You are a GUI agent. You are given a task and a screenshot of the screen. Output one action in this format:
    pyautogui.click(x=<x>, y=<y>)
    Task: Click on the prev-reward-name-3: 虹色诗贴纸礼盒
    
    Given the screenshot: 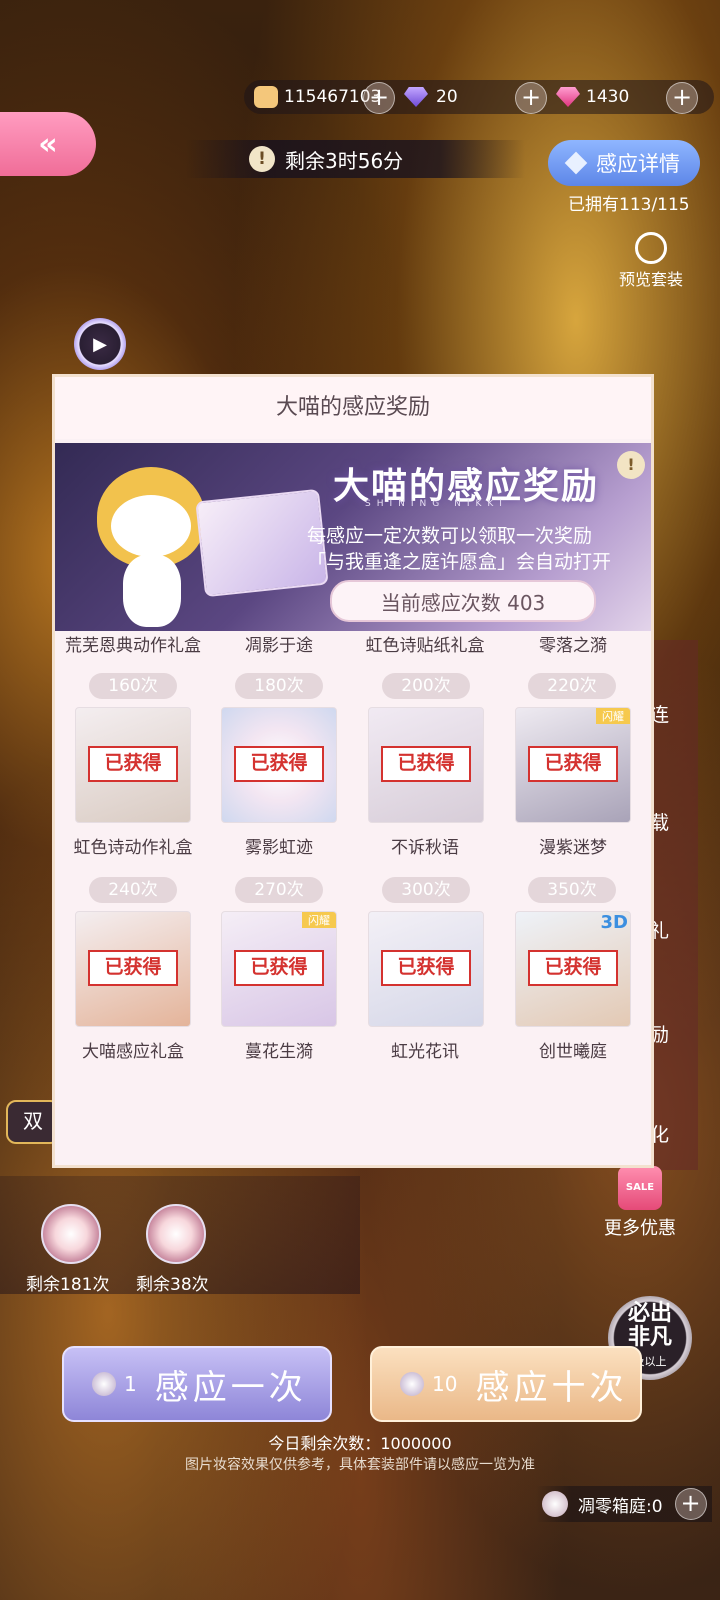 What is the action you would take?
    pyautogui.click(x=425, y=646)
    